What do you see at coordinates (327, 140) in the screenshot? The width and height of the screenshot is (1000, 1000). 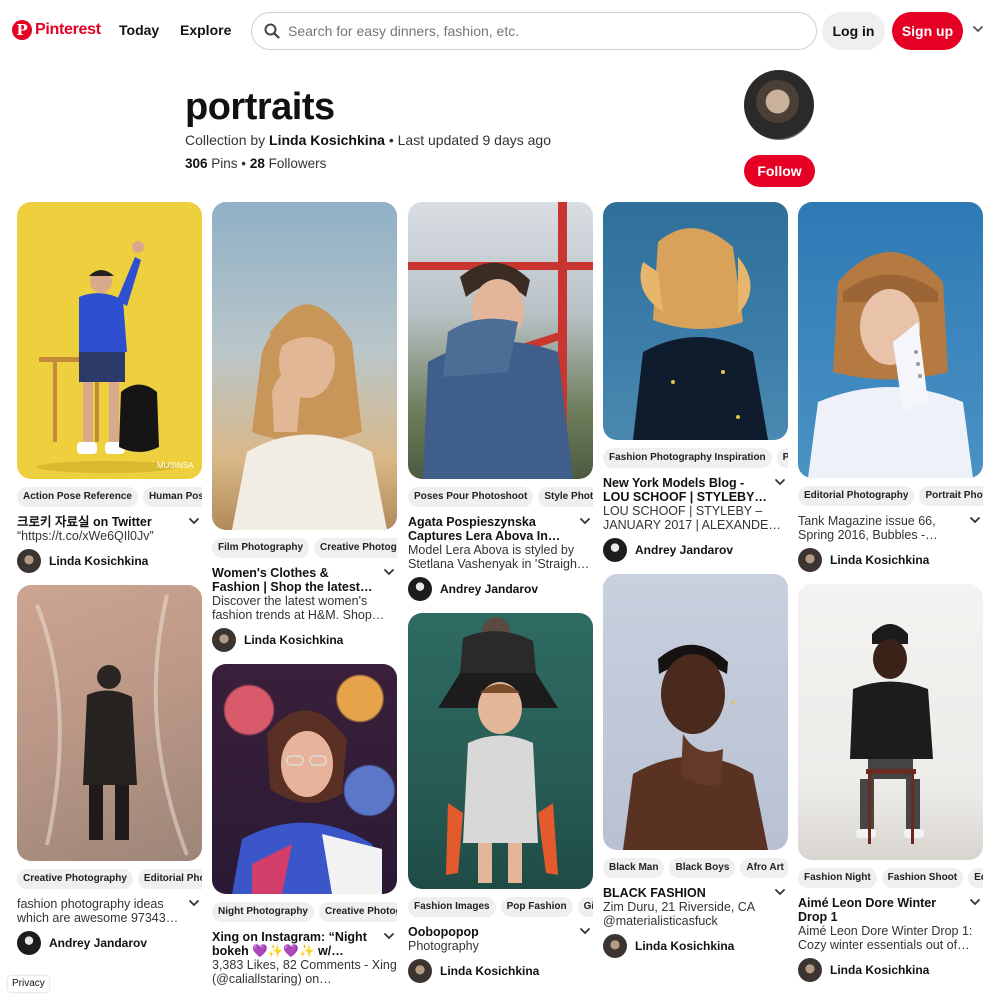 I see `board-owner-link: Linda Kosichkina` at bounding box center [327, 140].